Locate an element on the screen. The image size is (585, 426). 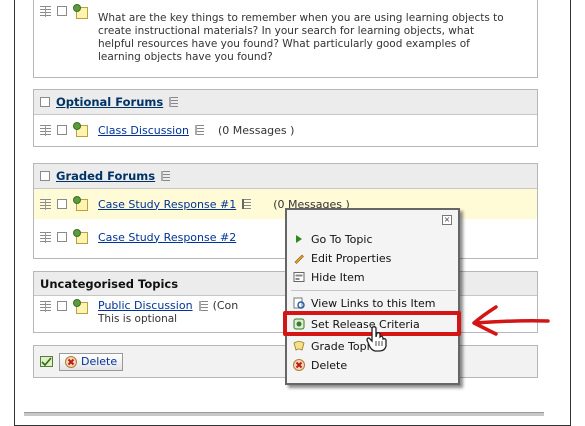
topic-row: Class Discussion (0 Messages ) is located at coordinates (285, 130).